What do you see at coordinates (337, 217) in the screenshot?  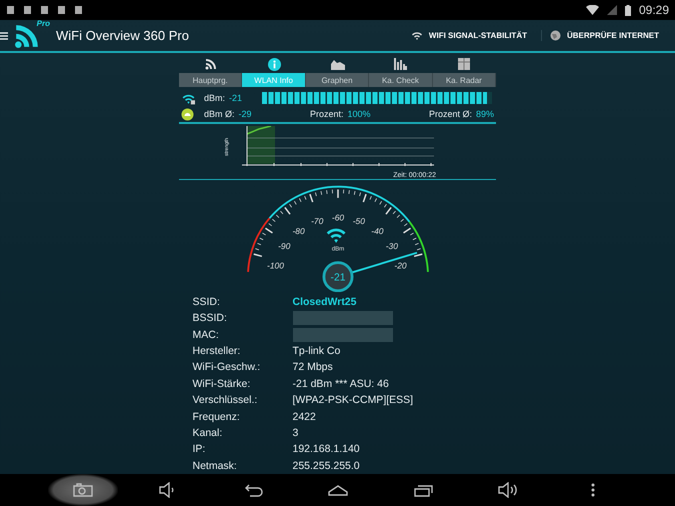 I see `gauge-tick-label: -60` at bounding box center [337, 217].